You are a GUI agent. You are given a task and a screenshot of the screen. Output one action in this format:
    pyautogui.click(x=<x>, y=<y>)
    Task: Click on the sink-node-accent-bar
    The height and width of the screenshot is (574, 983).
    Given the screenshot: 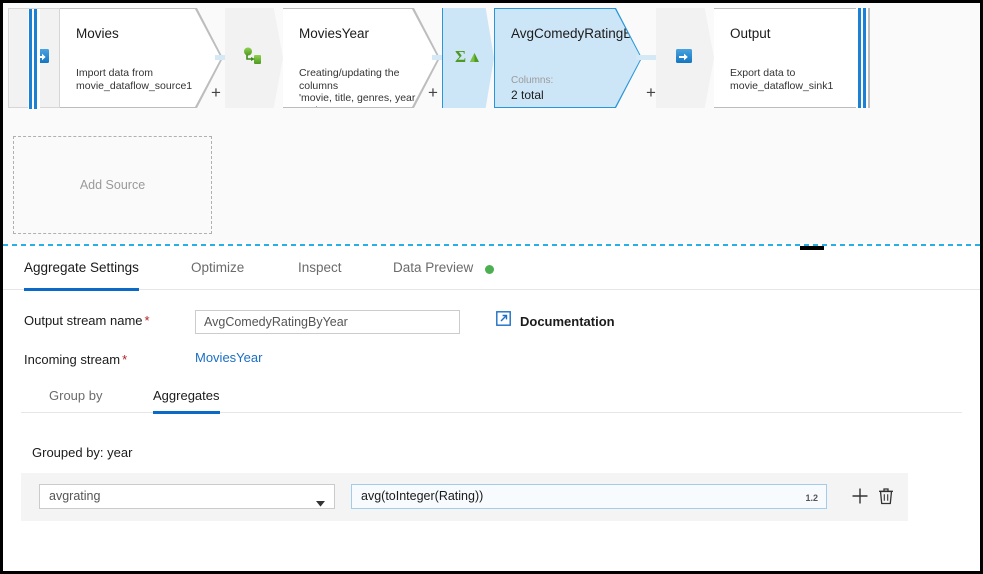 What is the action you would take?
    pyautogui.click(x=862, y=58)
    